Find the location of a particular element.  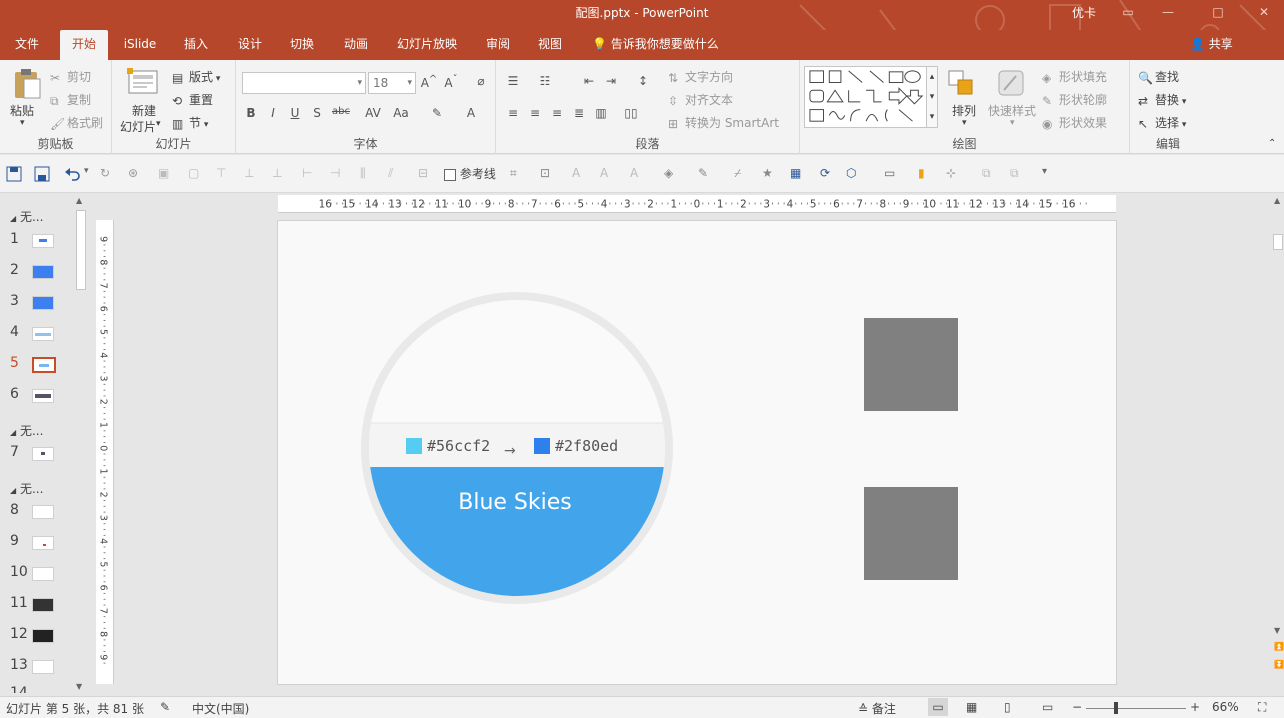

shrink-font-icon: Aˇ is located at coordinates (451, 82).